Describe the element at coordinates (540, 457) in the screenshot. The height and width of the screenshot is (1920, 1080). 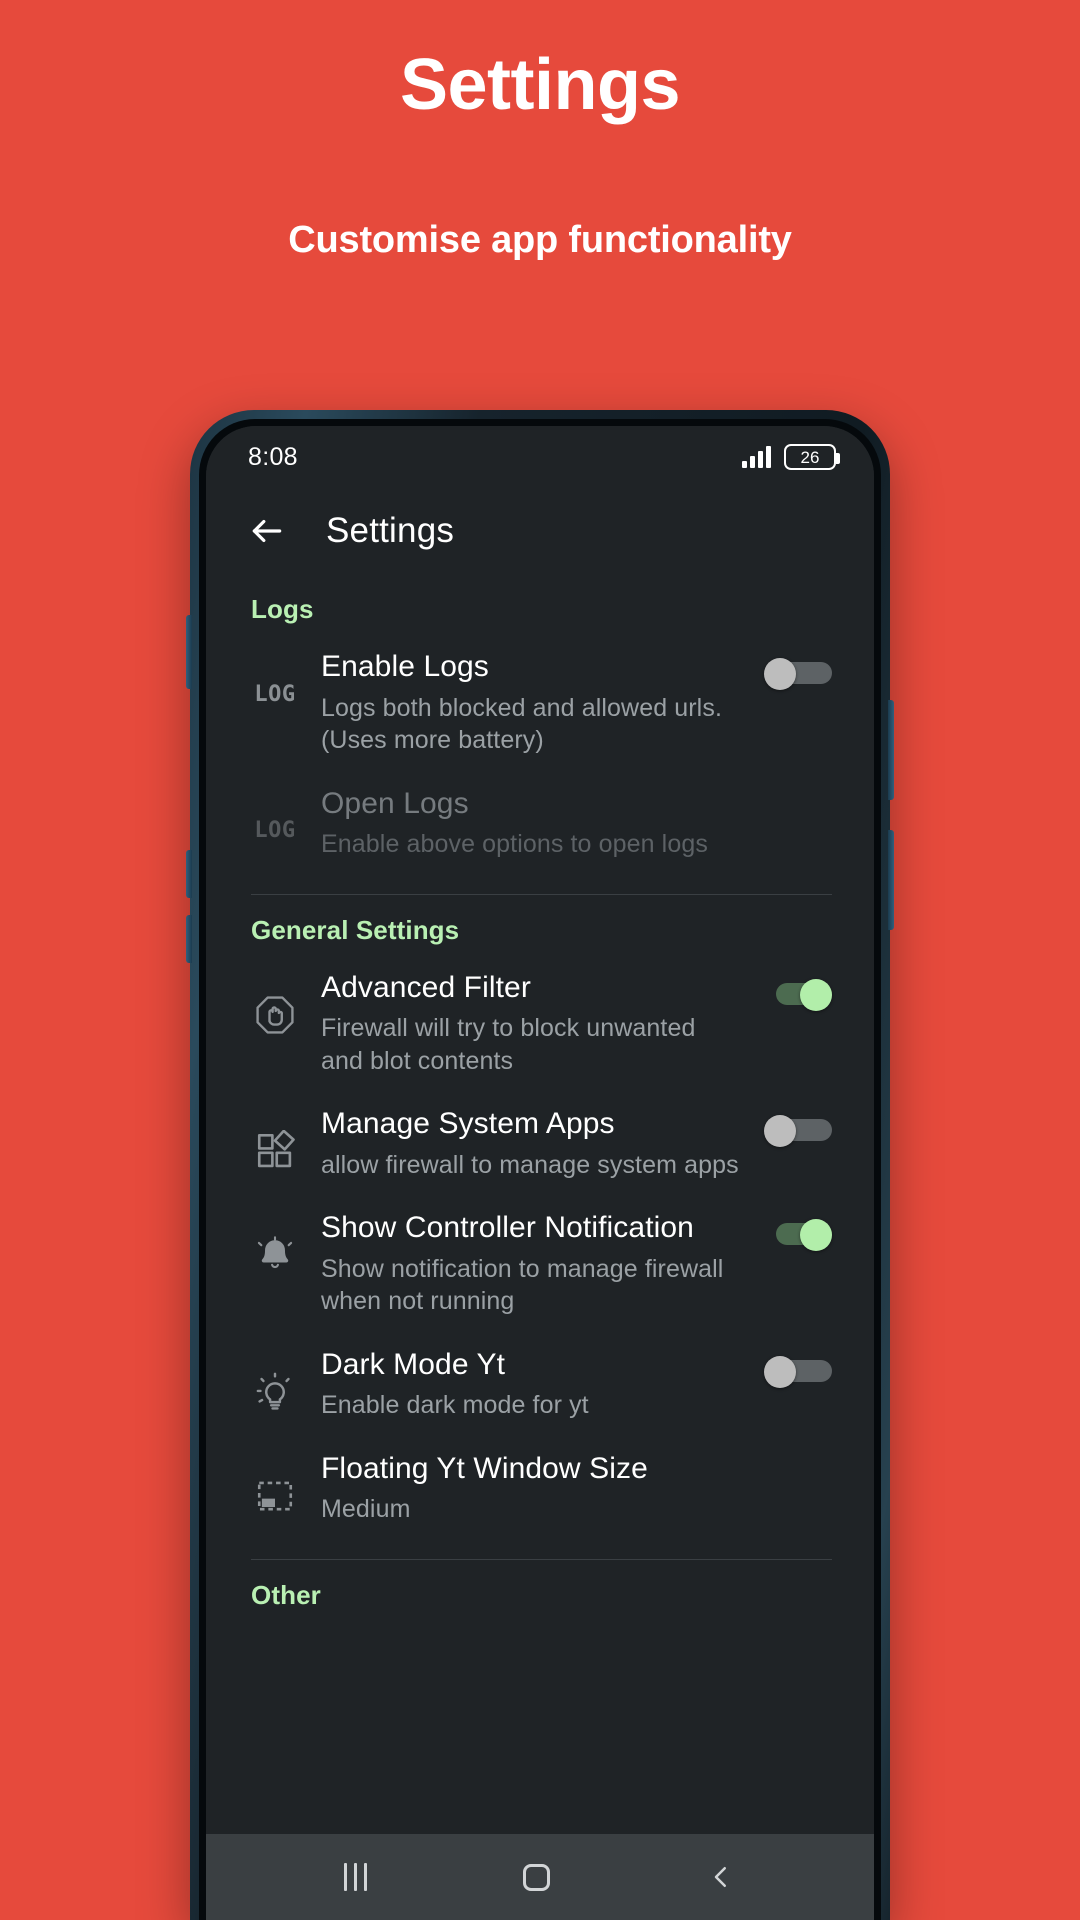
I see `status-bar: 8:08 26` at that location.